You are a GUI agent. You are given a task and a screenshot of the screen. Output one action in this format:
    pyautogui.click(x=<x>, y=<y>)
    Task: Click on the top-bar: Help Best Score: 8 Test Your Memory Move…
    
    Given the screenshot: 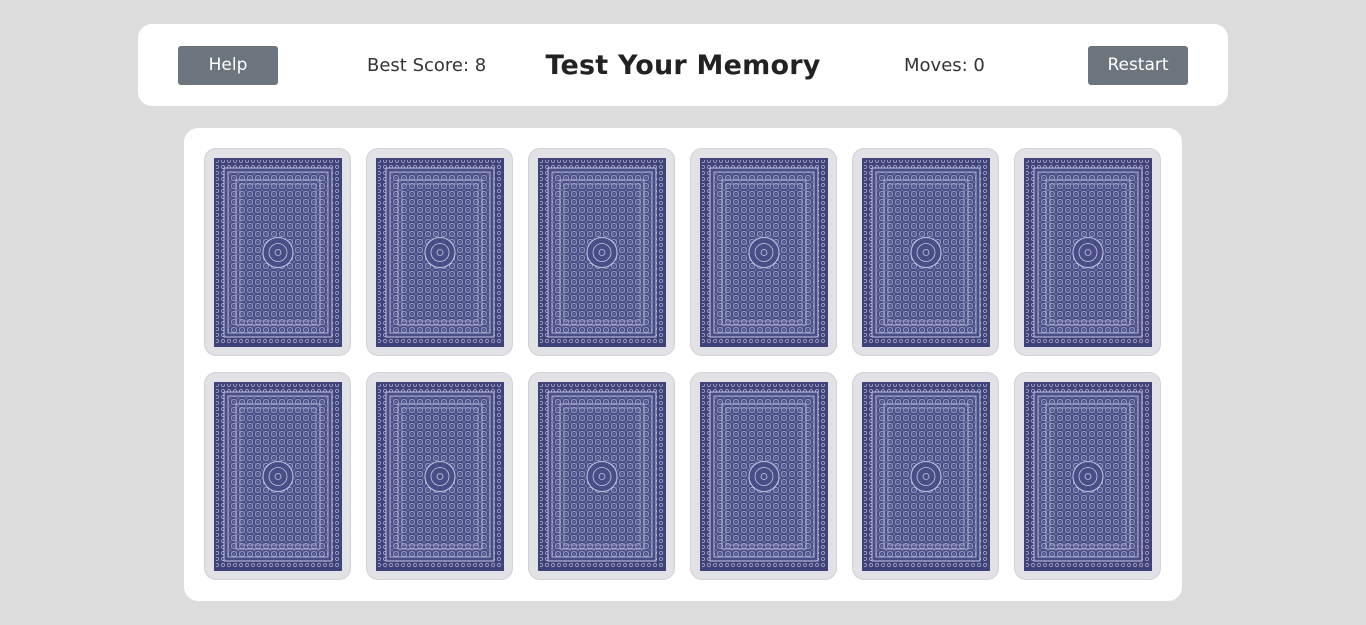 What is the action you would take?
    pyautogui.click(x=683, y=65)
    